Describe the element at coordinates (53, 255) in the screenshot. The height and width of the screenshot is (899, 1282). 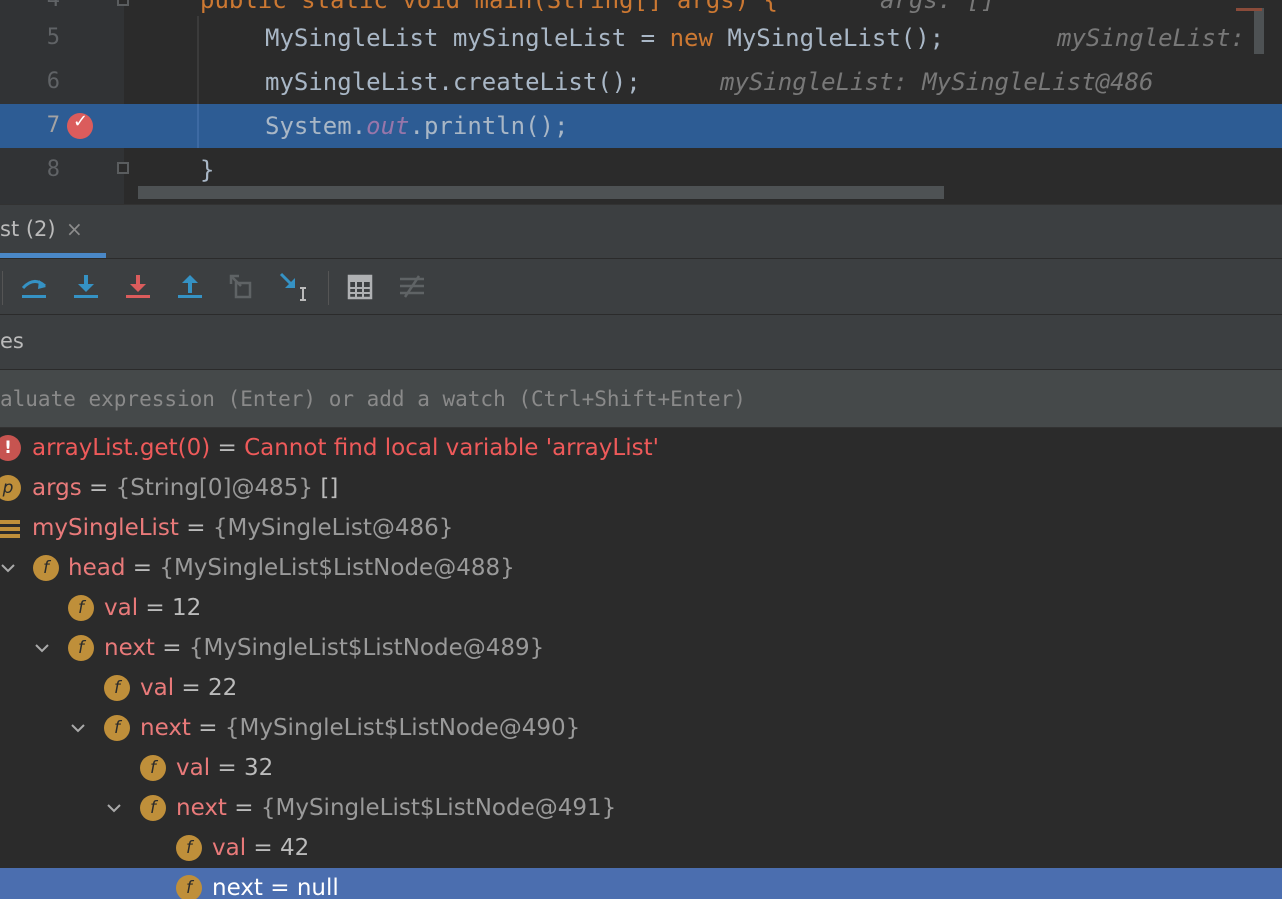
I see `active-tab-indicator` at that location.